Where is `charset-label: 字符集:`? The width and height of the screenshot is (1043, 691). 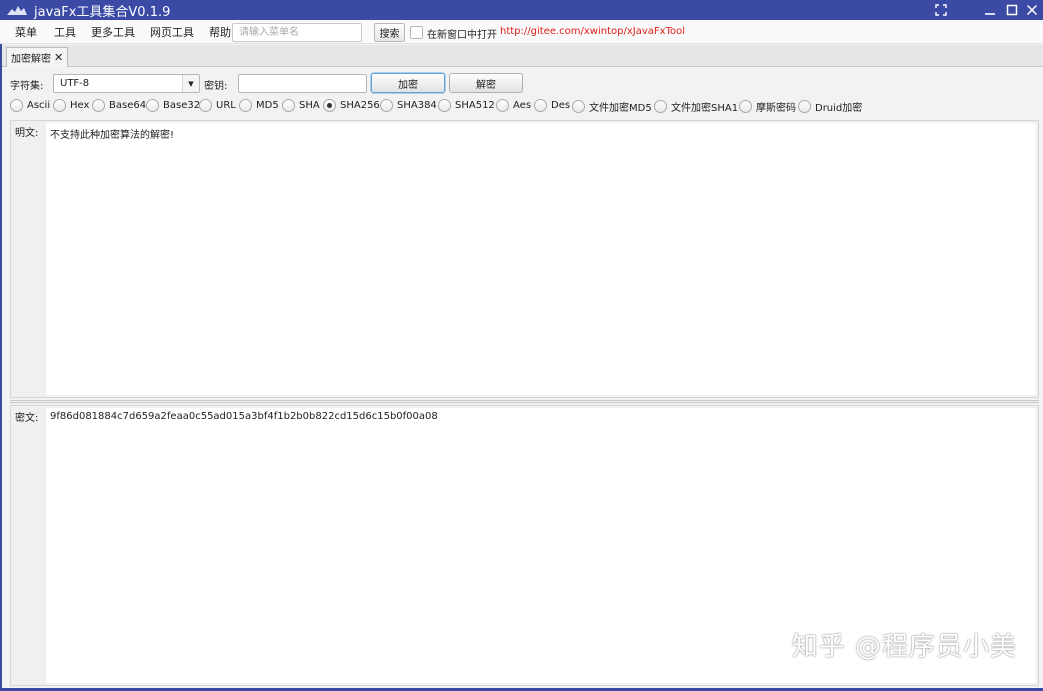 charset-label: 字符集: is located at coordinates (27, 86).